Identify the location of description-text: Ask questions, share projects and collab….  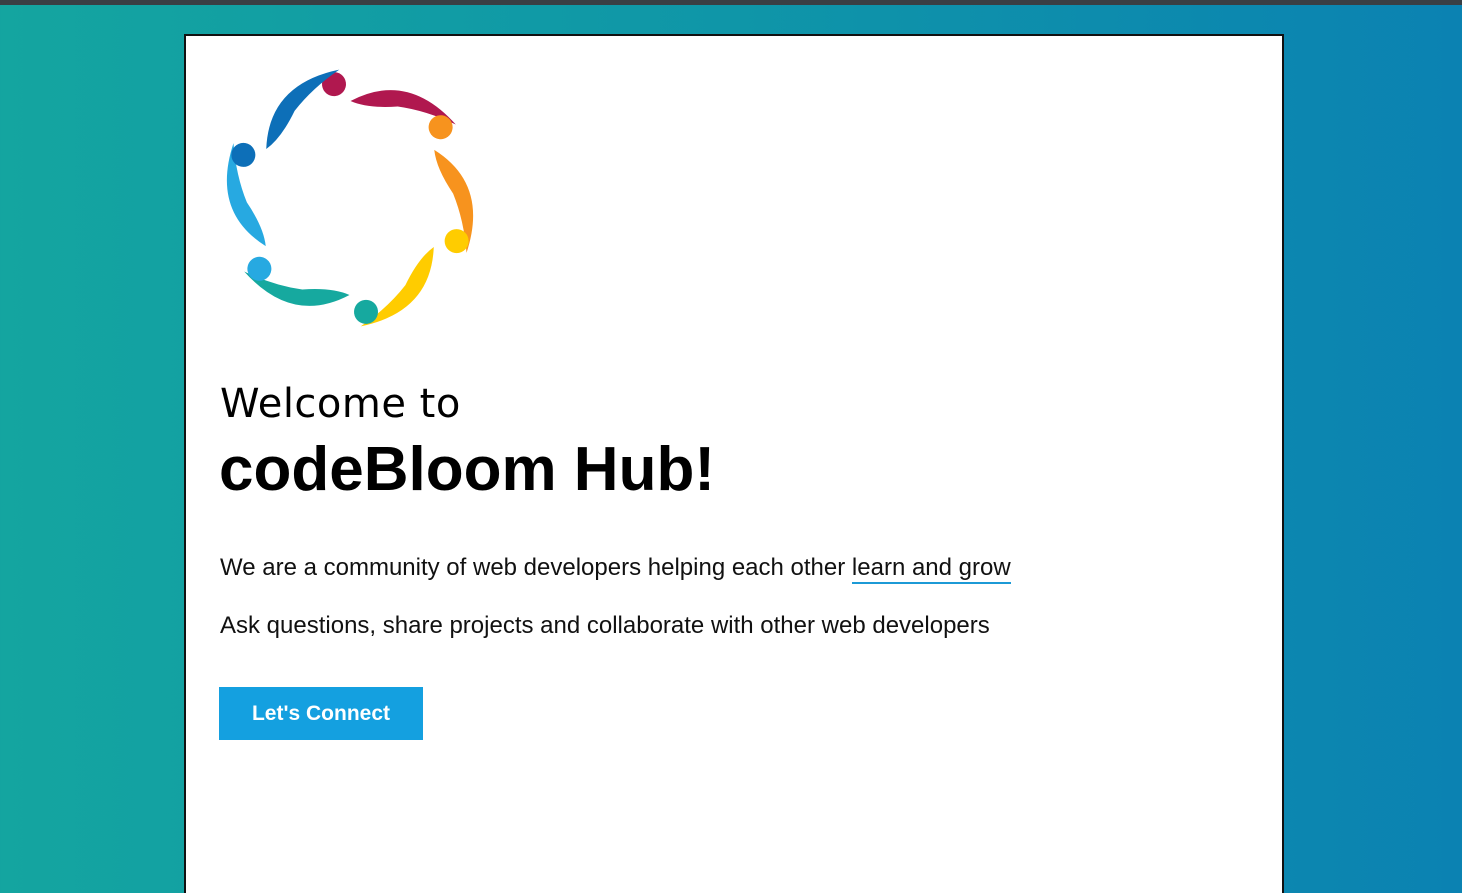
(605, 625).